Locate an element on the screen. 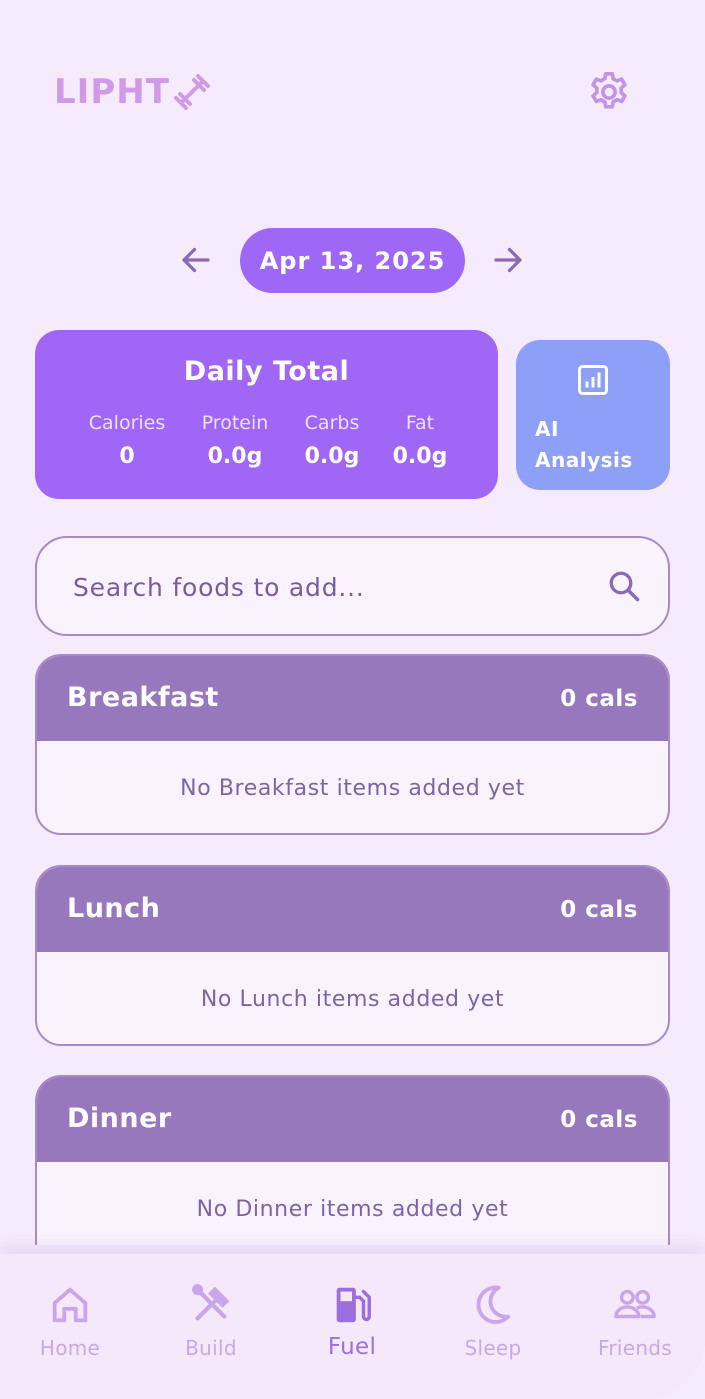 Image resolution: width=705 pixels, height=1399 pixels. meal-card-lunch: Lunch 0 cals No Lunch items added yet is located at coordinates (352, 955).